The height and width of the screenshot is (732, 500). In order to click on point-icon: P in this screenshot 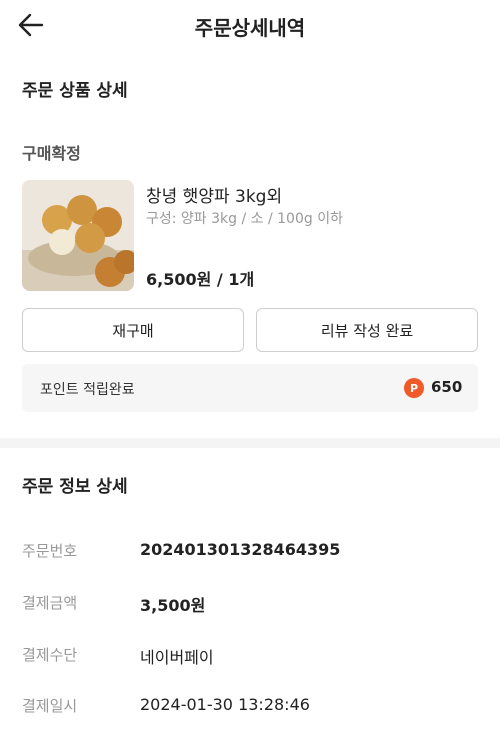, I will do `click(414, 388)`.